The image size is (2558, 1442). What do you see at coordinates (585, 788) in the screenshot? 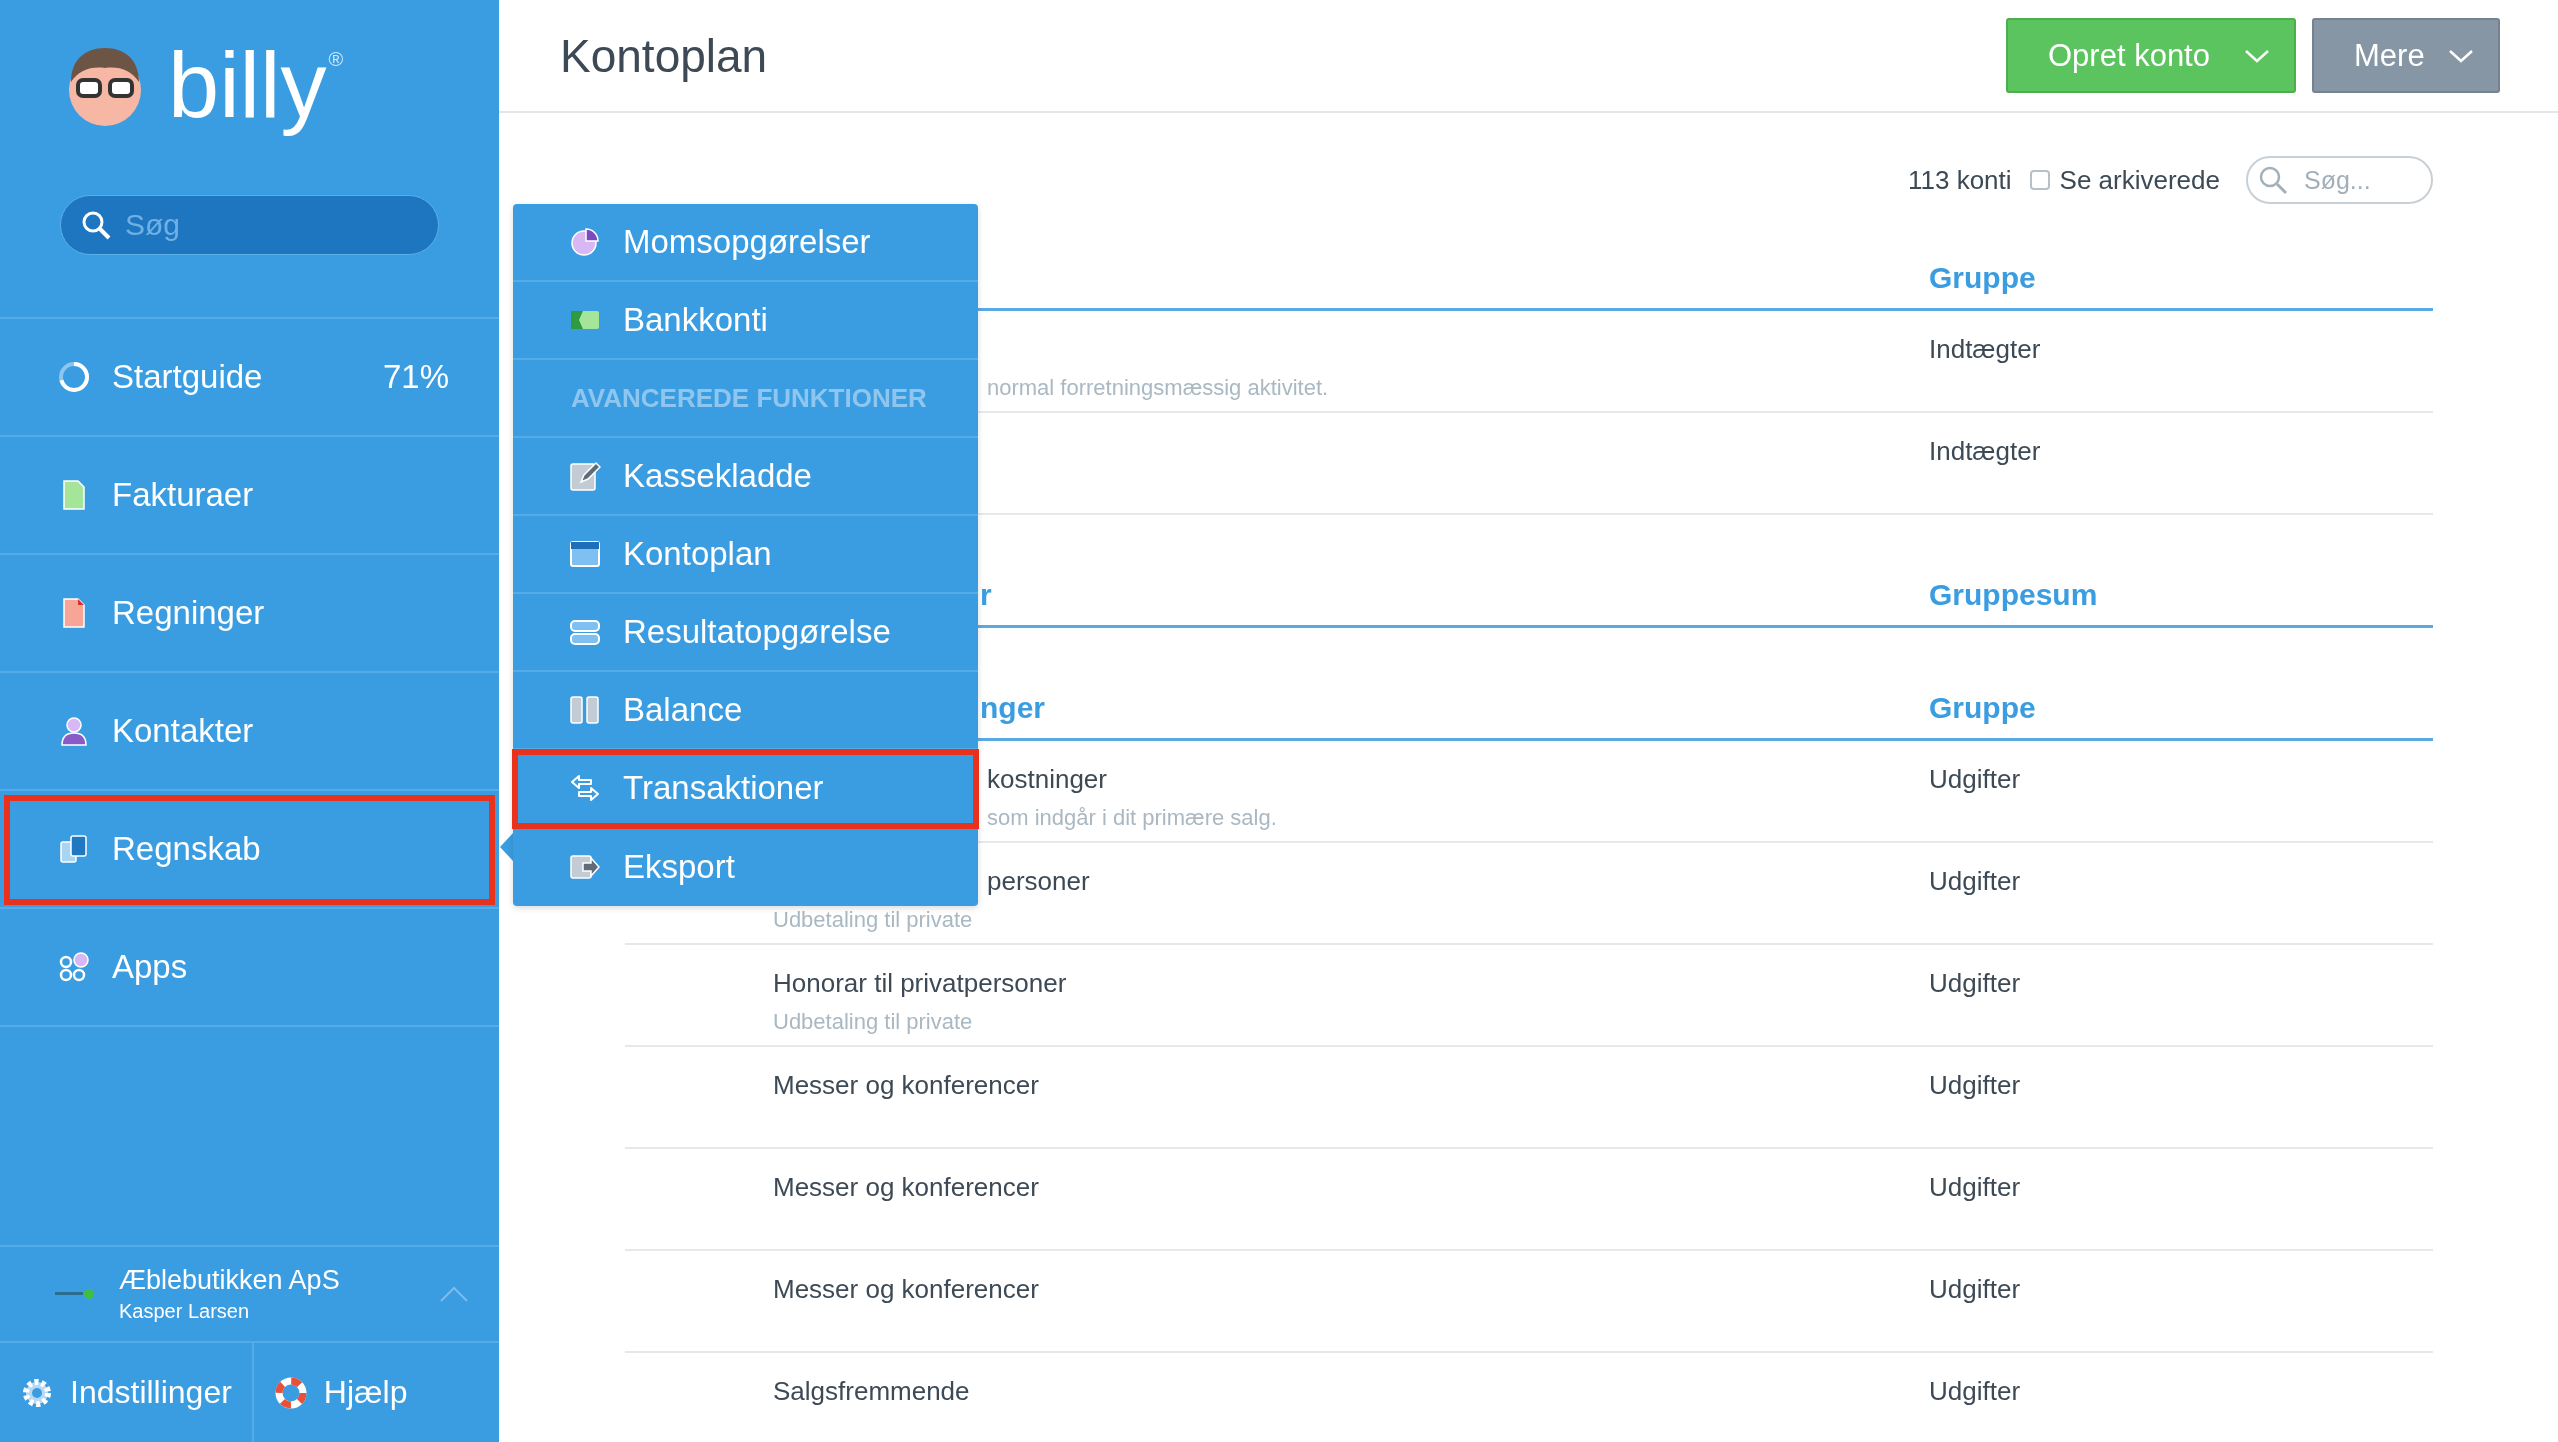
I see `transfer-arrows-icon` at bounding box center [585, 788].